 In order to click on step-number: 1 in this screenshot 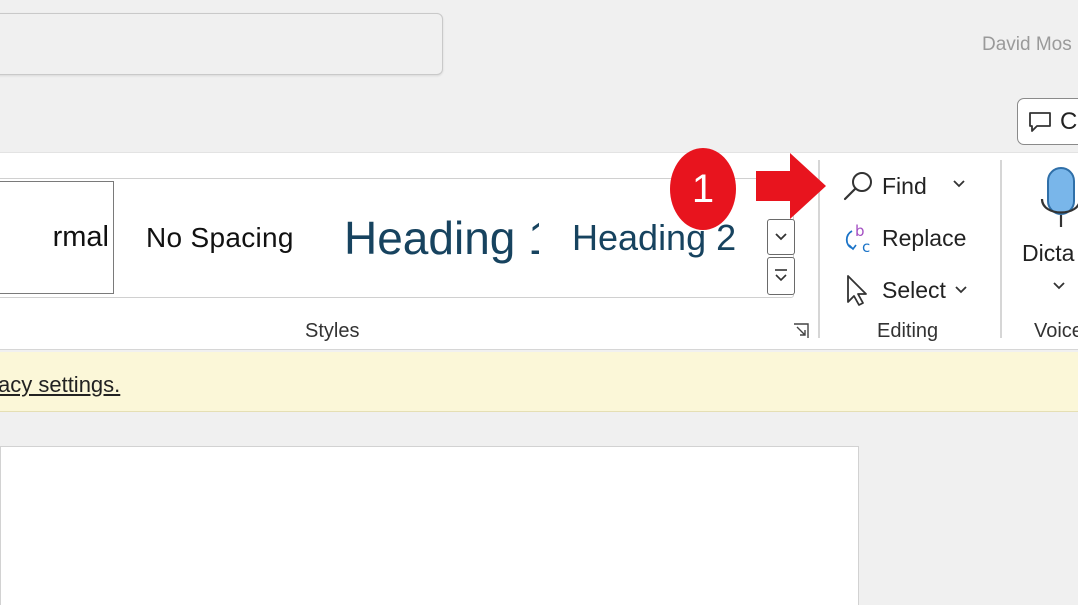, I will do `click(703, 188)`.